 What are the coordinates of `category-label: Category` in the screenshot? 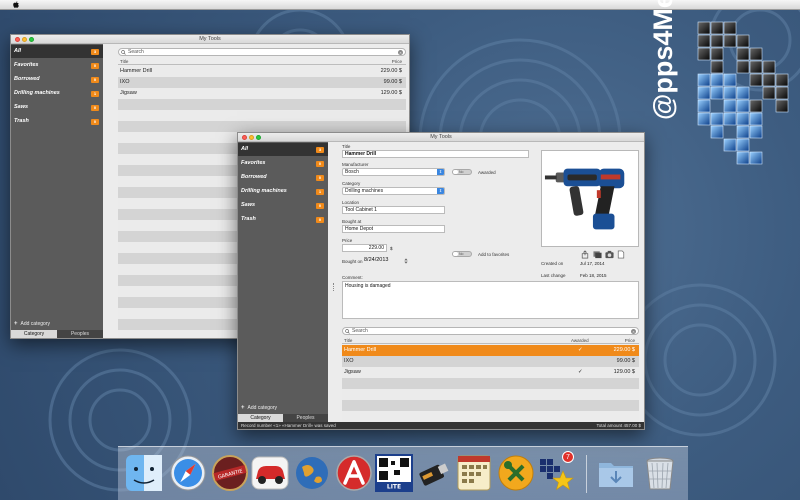 It's located at (351, 183).